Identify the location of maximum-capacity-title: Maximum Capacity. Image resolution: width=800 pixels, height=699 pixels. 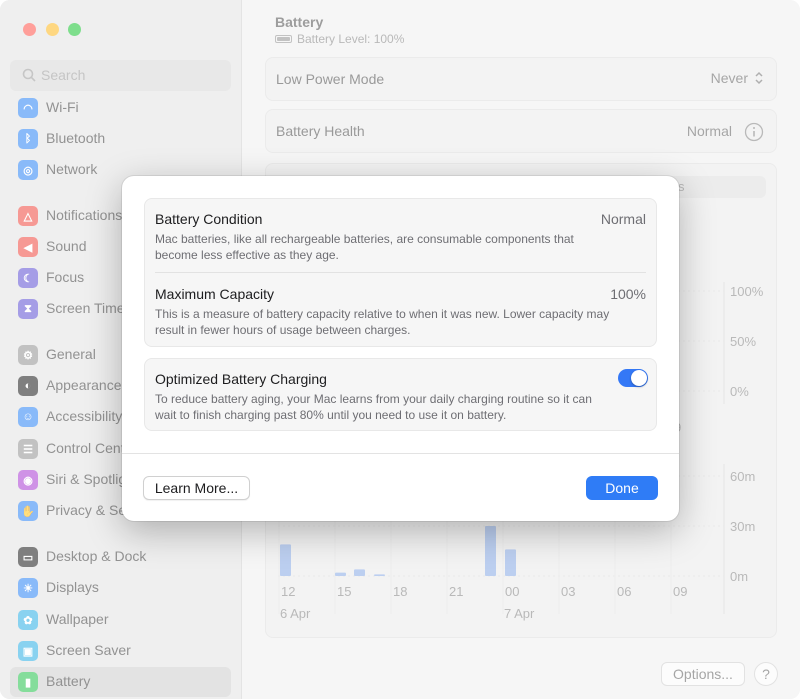
(215, 294).